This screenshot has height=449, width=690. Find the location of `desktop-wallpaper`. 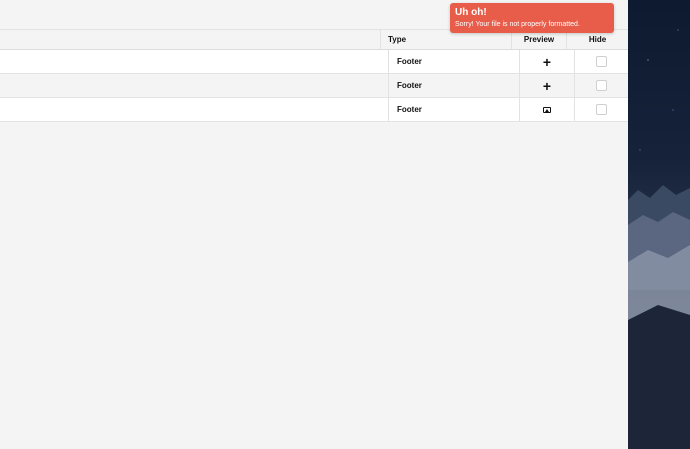

desktop-wallpaper is located at coordinates (659, 224).